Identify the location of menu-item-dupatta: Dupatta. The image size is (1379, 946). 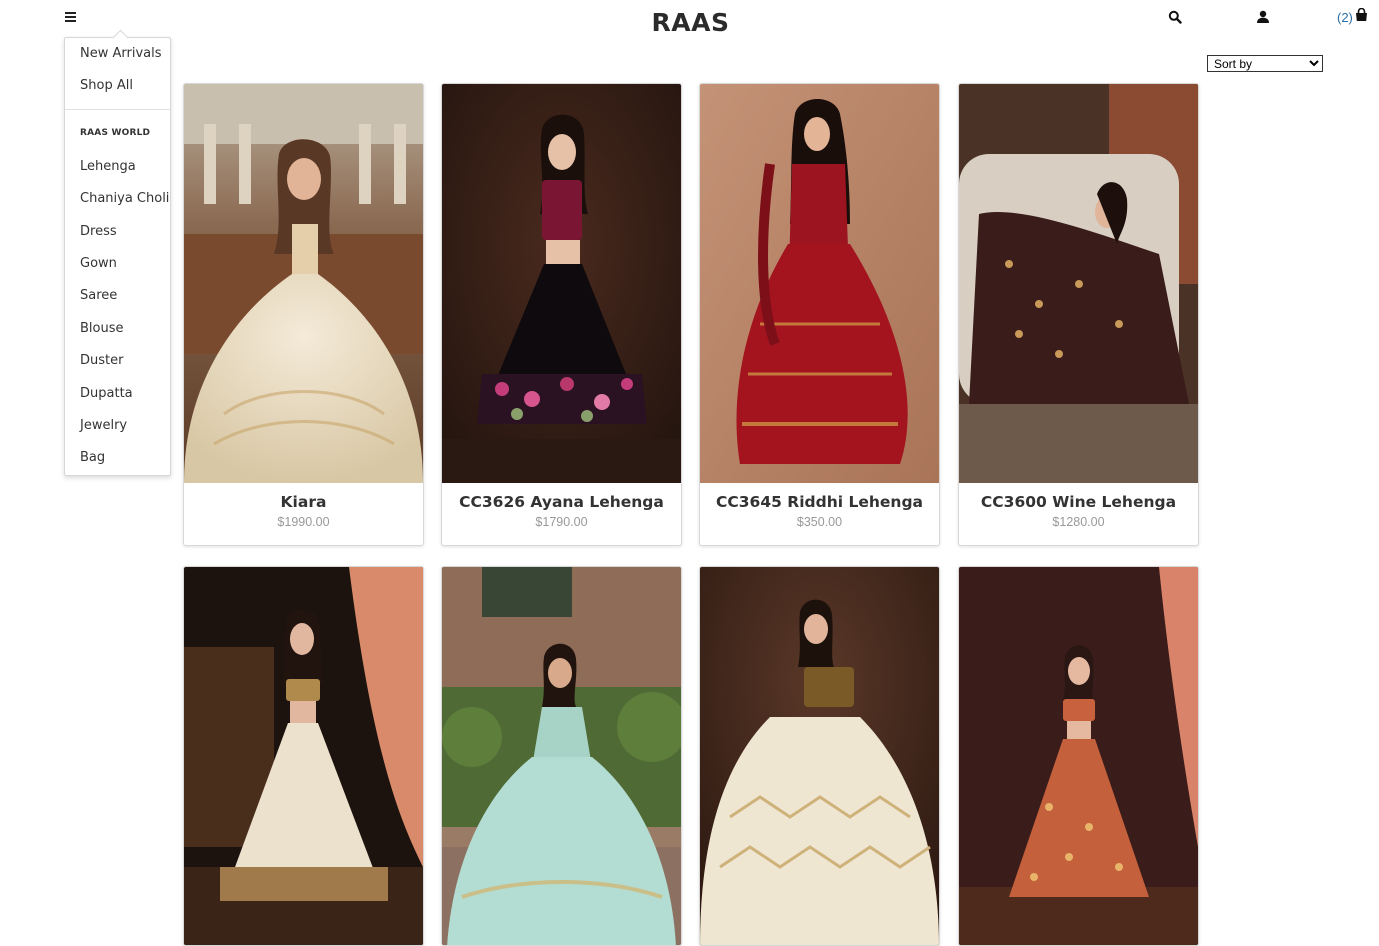
(106, 393).